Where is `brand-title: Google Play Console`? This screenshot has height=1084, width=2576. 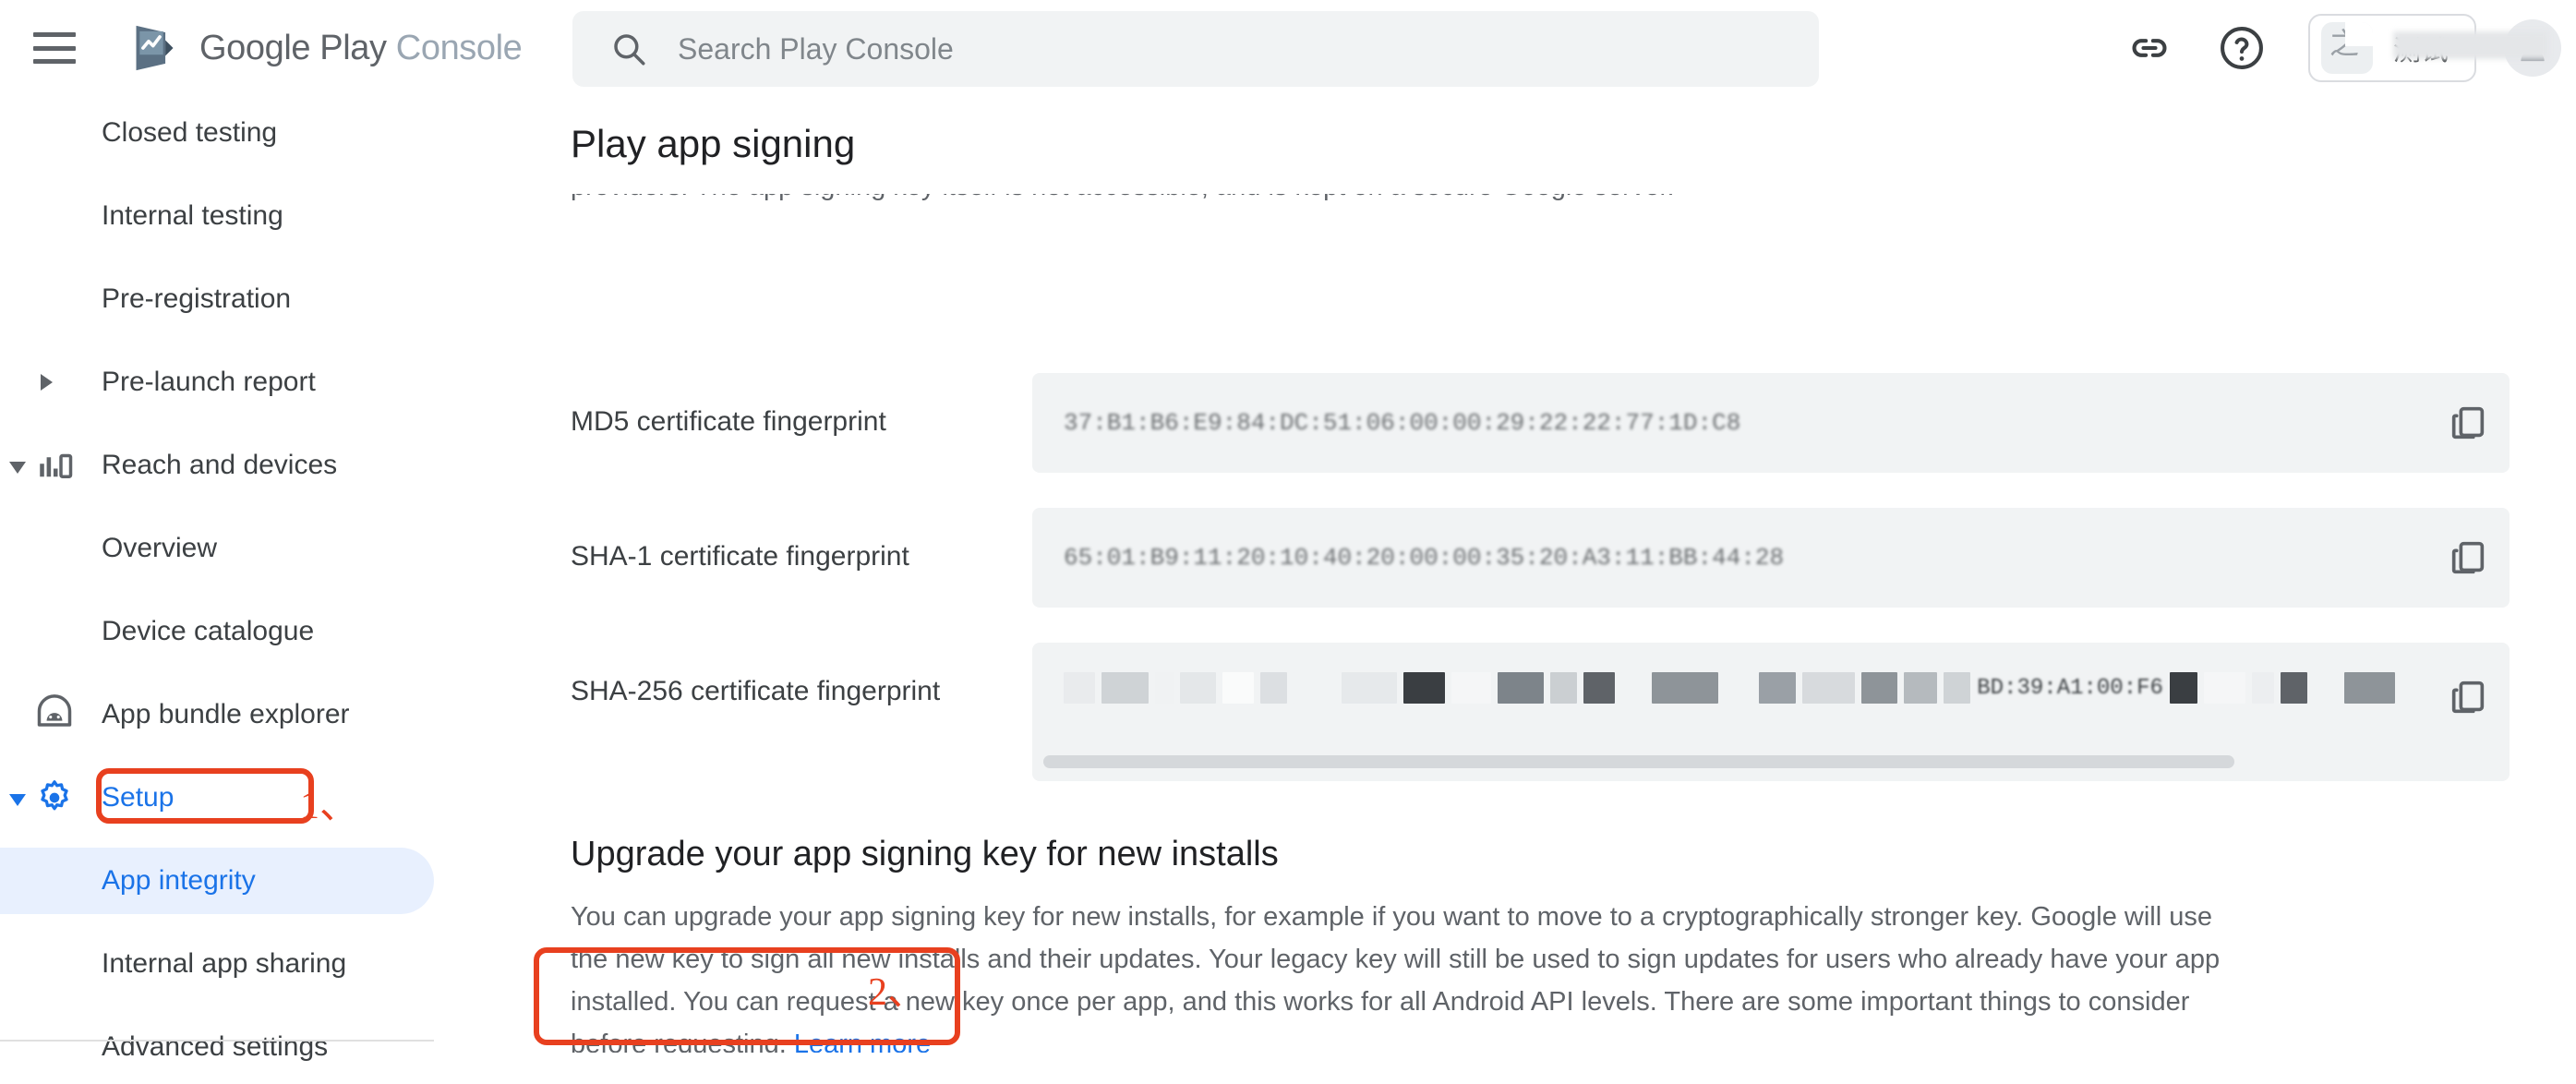
brand-title: Google Play Console is located at coordinates (361, 48).